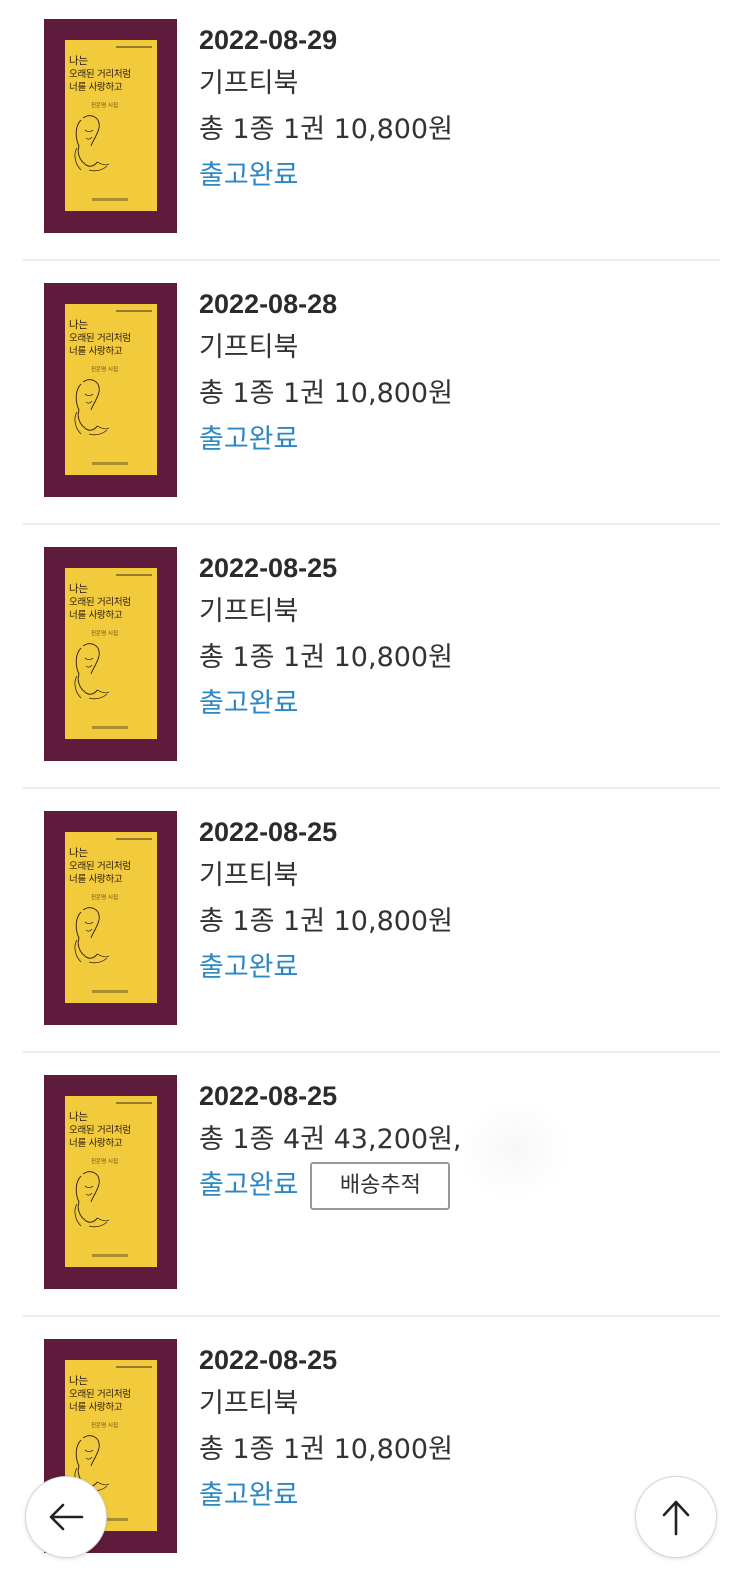 The width and height of the screenshot is (743, 1584). I want to click on order-info: 2022-08-29 기프티북 총 1종 1권 10,800원 출고완료, so click(326, 112).